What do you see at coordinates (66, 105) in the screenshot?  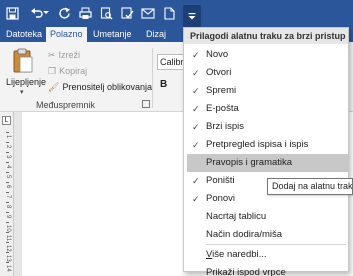 I see `clipboard-group-label: Međuspremnik` at bounding box center [66, 105].